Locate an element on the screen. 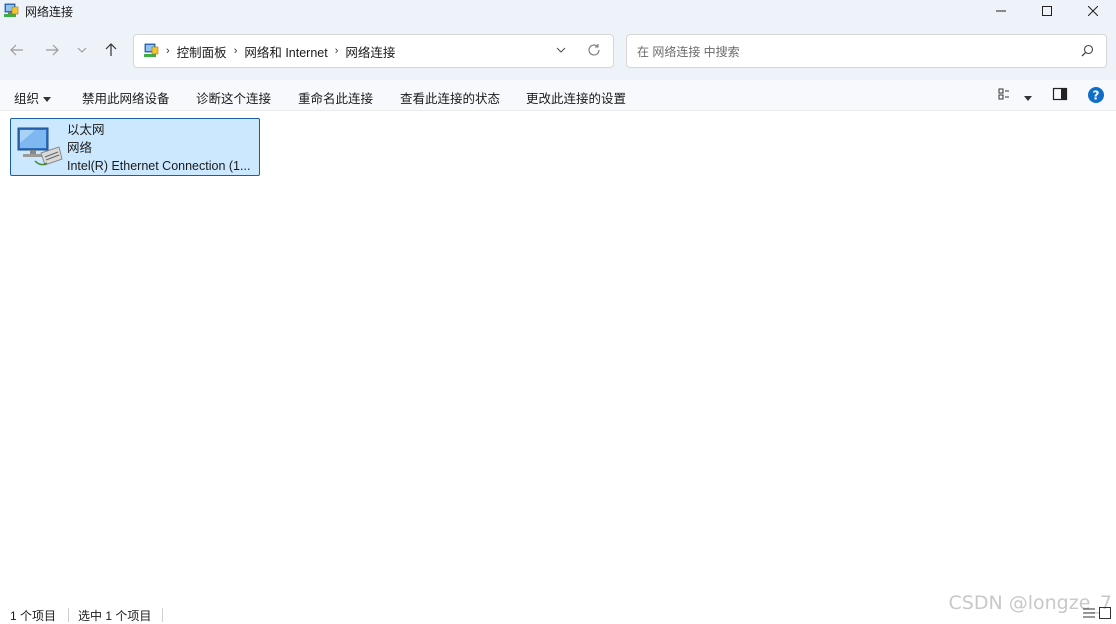 The width and height of the screenshot is (1116, 624). search-placeholder: 在 网络连接 中搜索 is located at coordinates (688, 51).